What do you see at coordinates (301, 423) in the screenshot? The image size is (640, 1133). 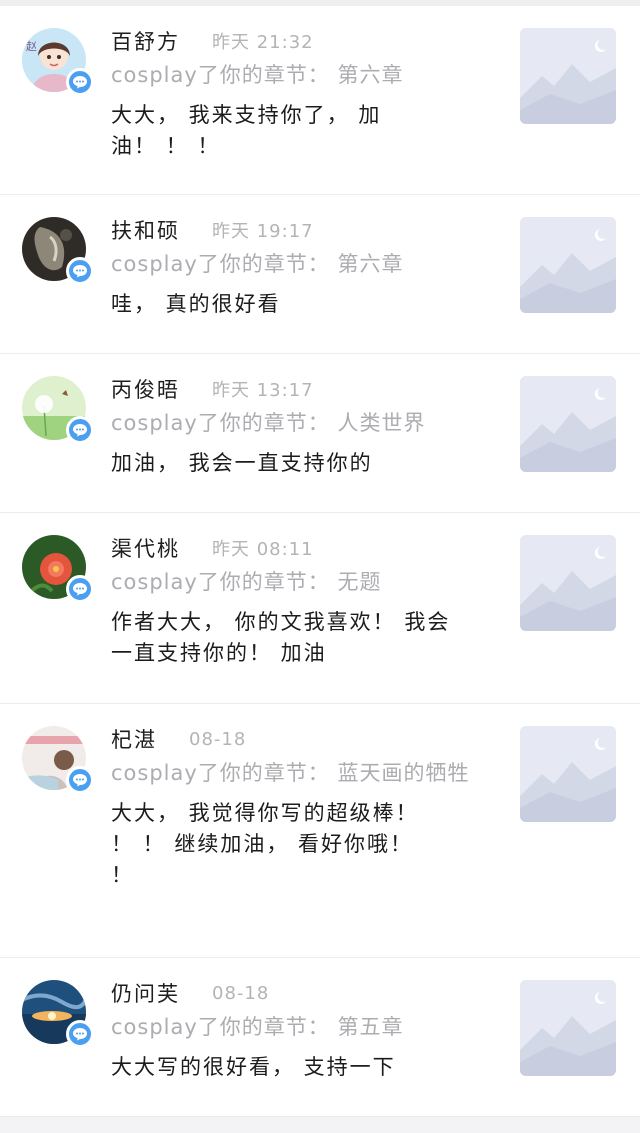 I see `chapter-reference: cosplay了你的章节： 人类世界` at bounding box center [301, 423].